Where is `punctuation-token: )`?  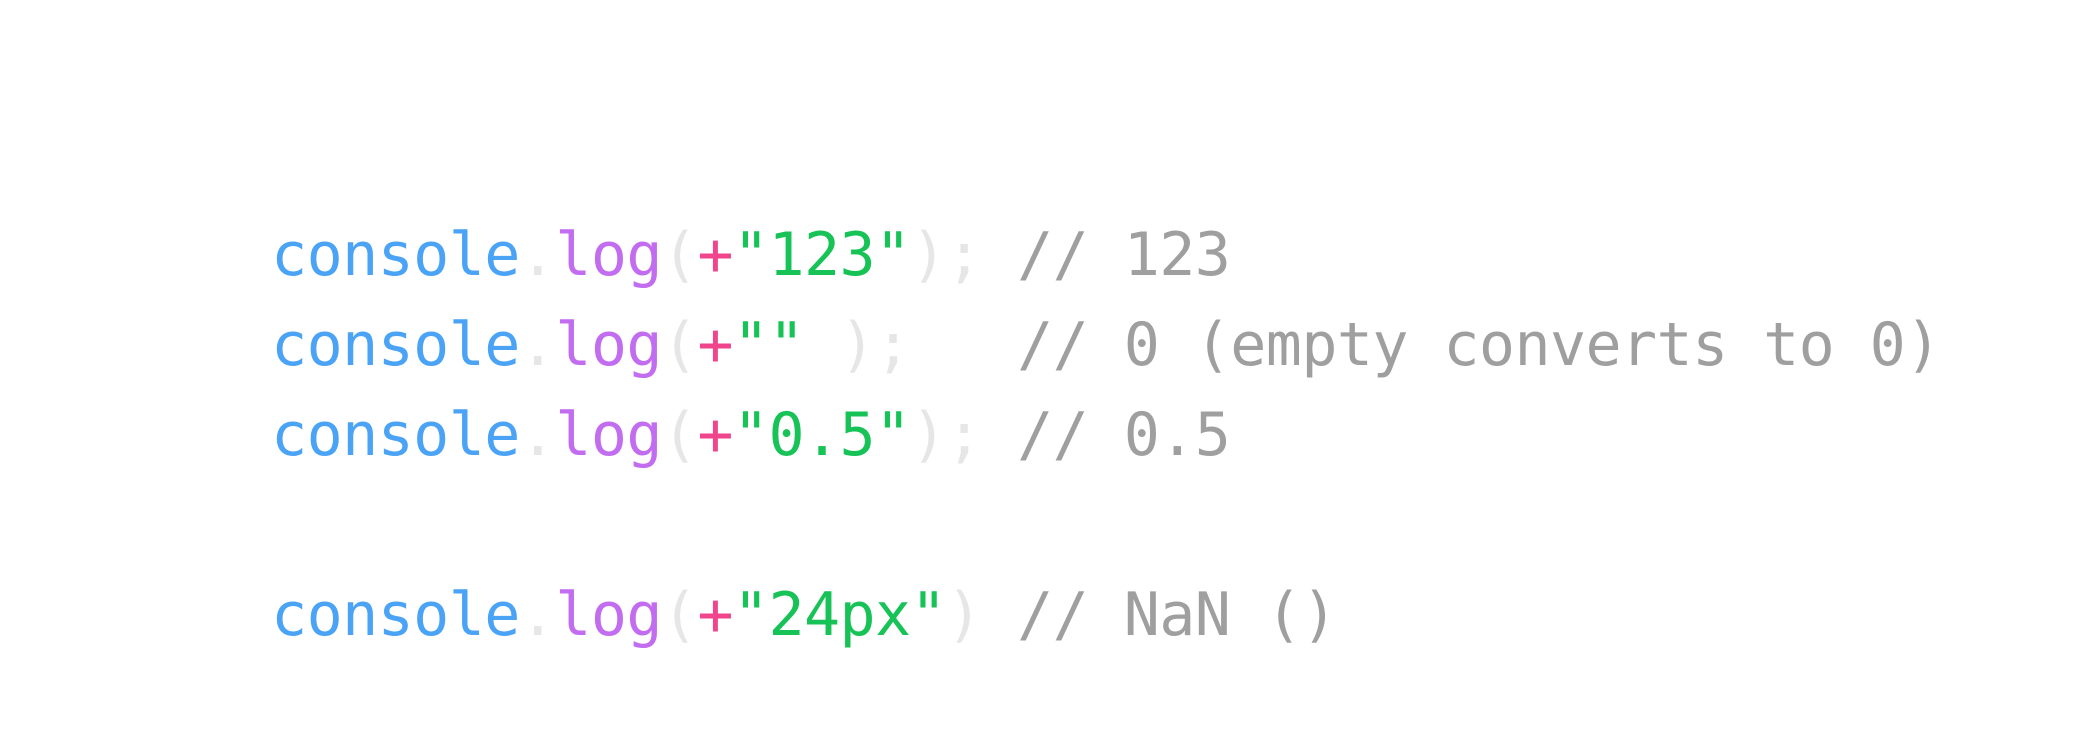
punctuation-token: ) is located at coordinates (964, 615).